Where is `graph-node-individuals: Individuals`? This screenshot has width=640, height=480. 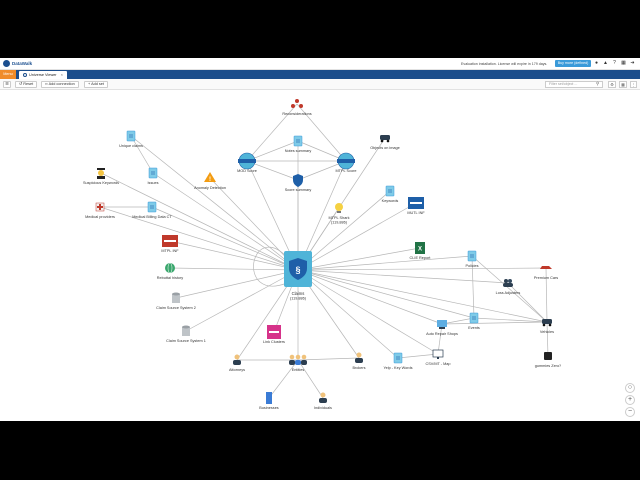 graph-node-individuals: Individuals is located at coordinates (323, 401).